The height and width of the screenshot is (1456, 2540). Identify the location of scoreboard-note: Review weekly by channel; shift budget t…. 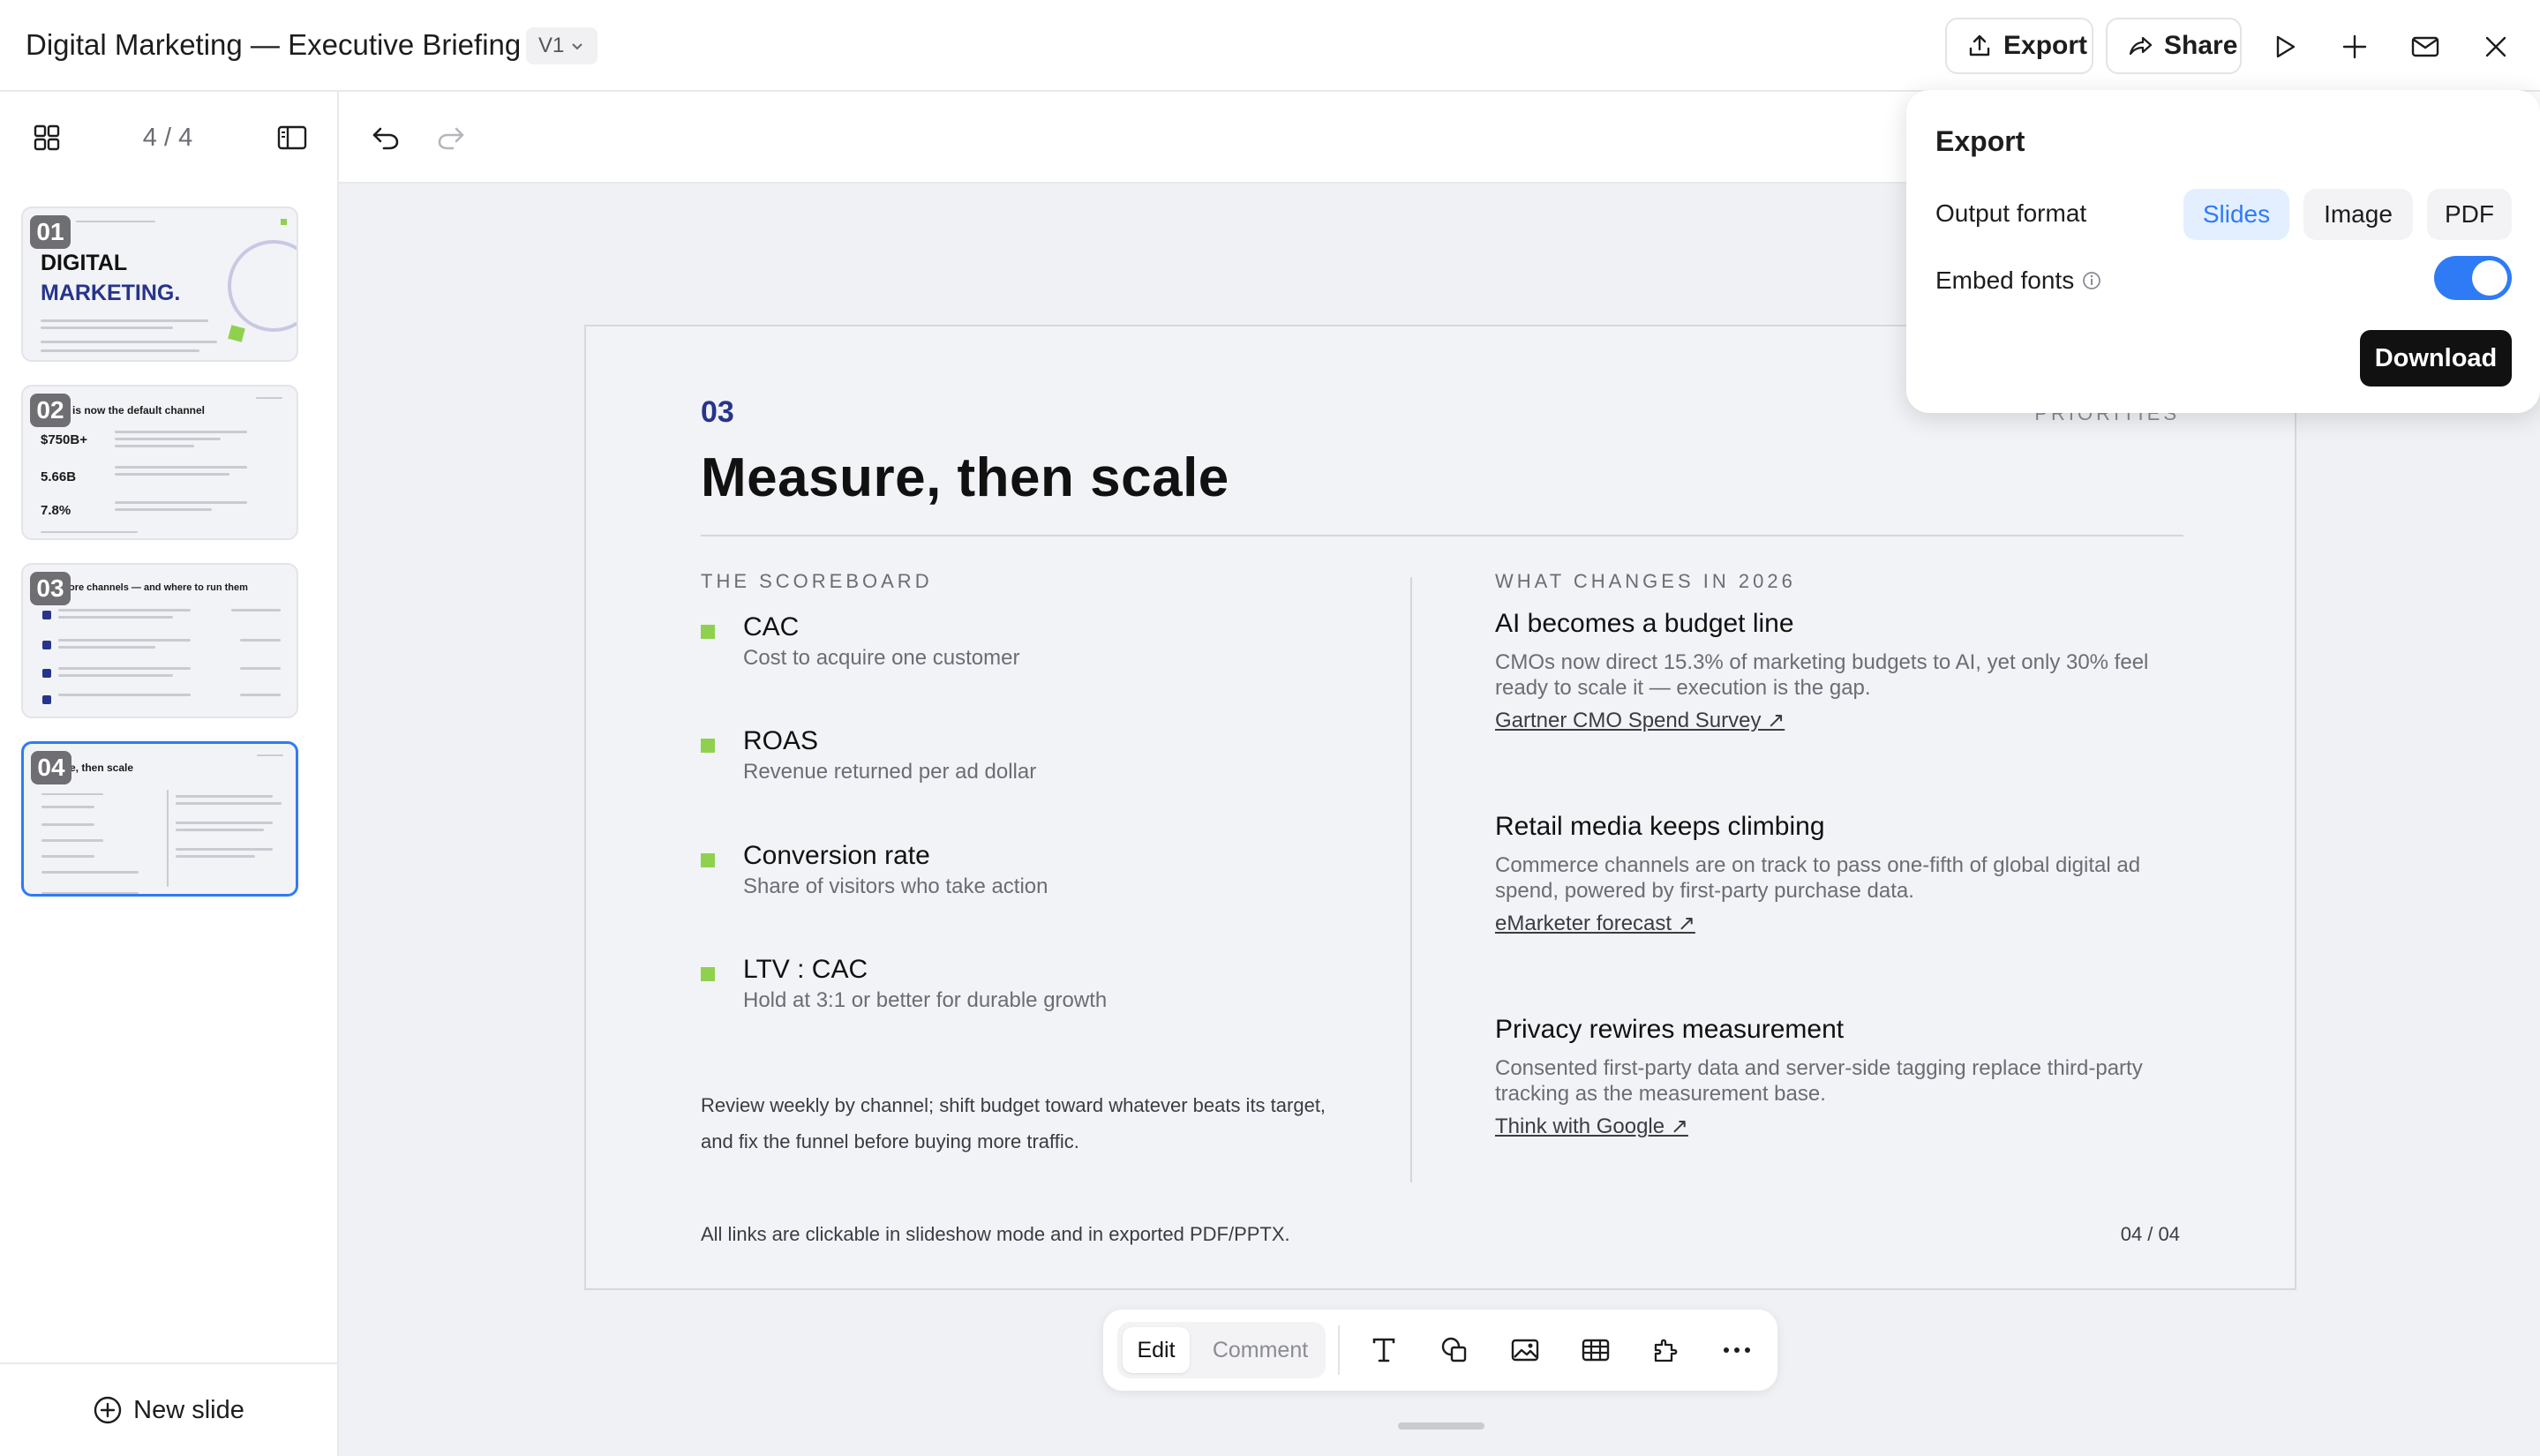
(1014, 1123).